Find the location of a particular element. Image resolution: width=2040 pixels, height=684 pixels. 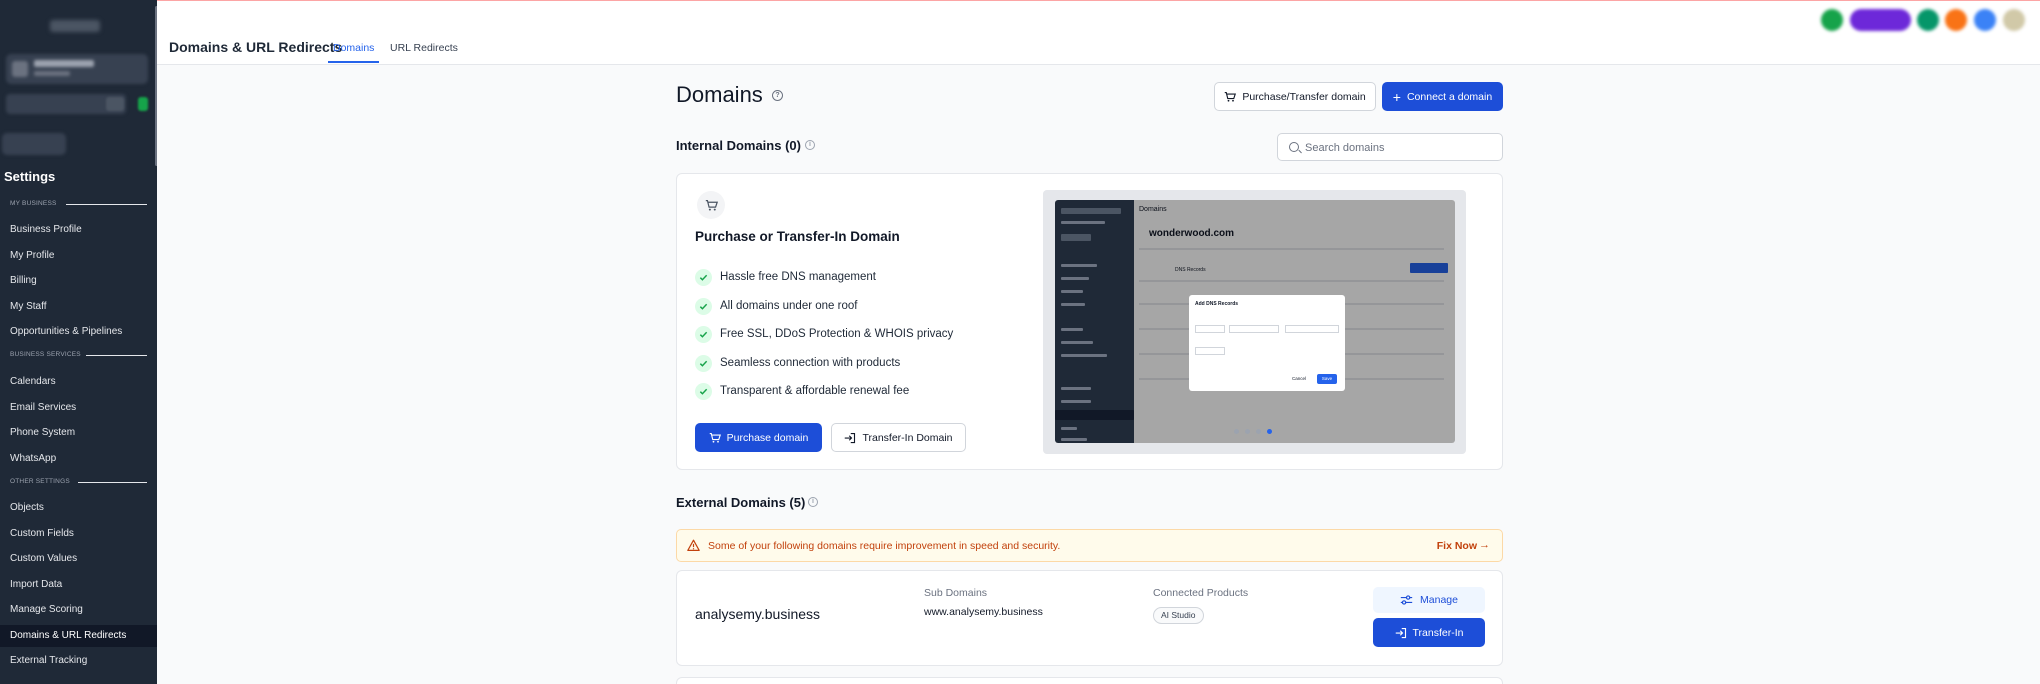

active-tab-indicator is located at coordinates (353, 62).